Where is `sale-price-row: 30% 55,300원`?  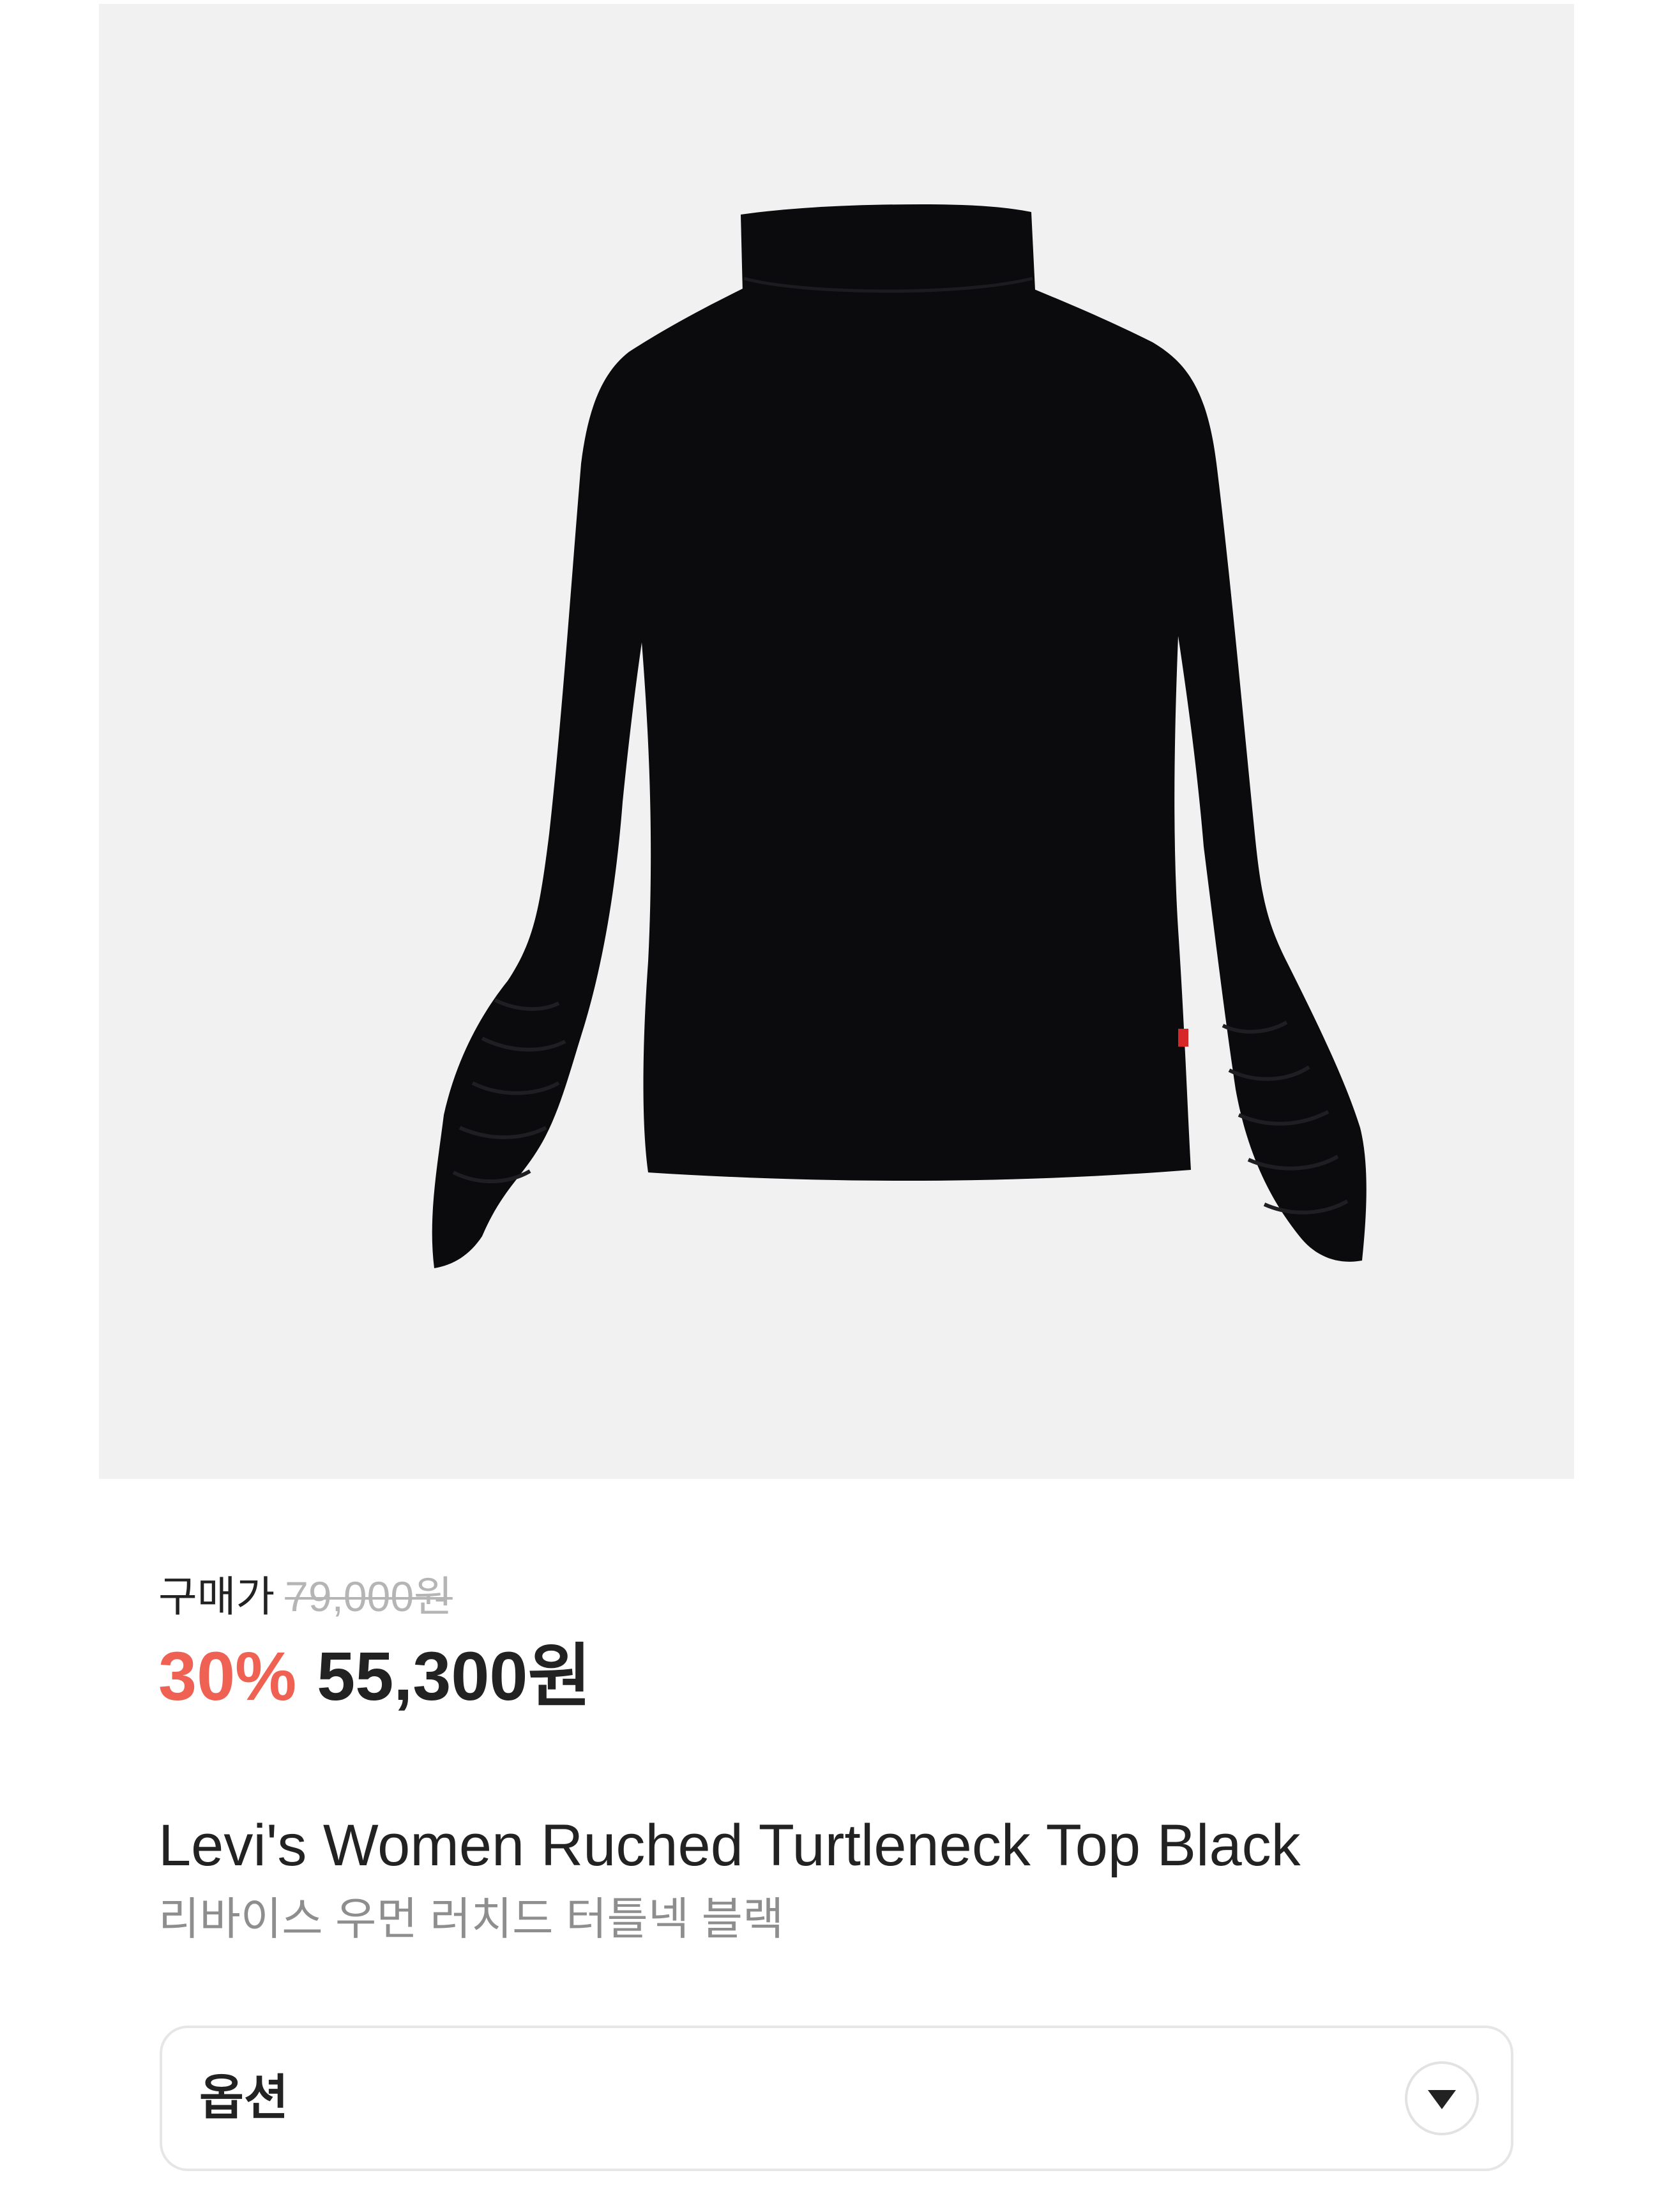 sale-price-row: 30% 55,300원 is located at coordinates (375, 1677).